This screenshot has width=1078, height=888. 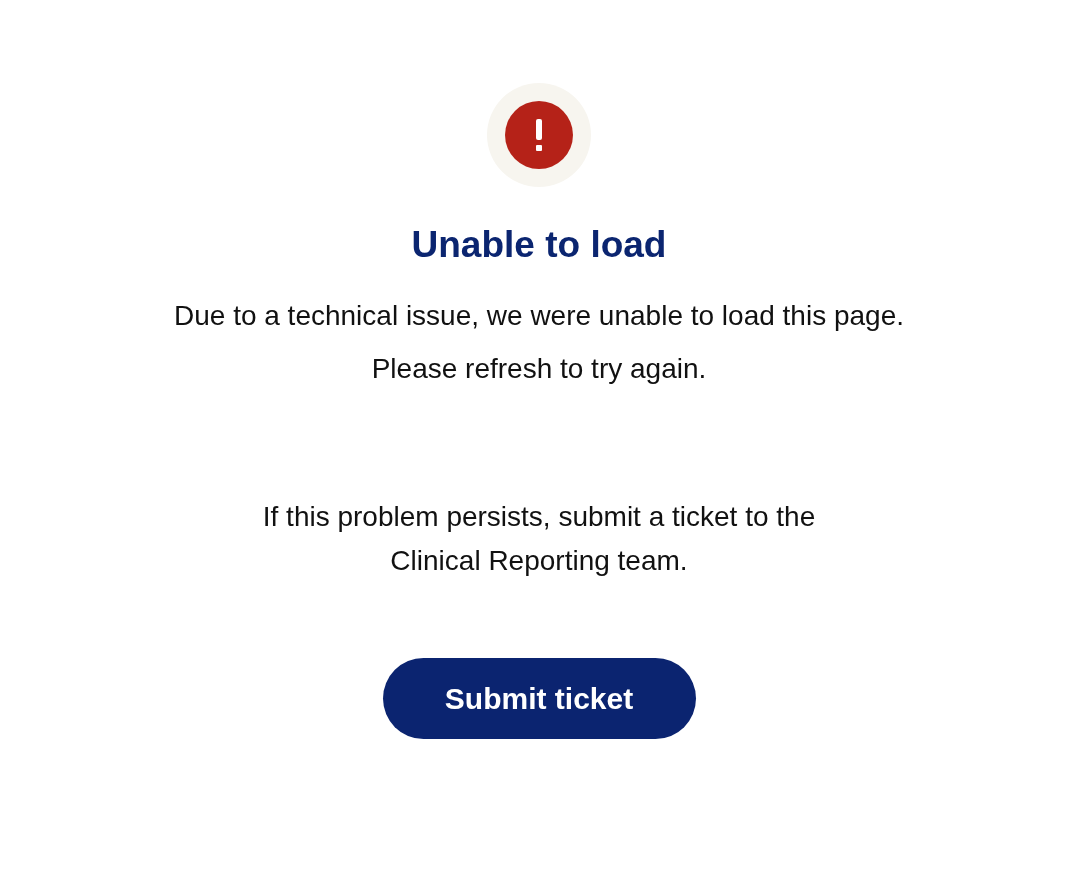 What do you see at coordinates (539, 539) in the screenshot?
I see `help-text: If this problem persists, submit a ticket to the Clinical Reporting team.` at bounding box center [539, 539].